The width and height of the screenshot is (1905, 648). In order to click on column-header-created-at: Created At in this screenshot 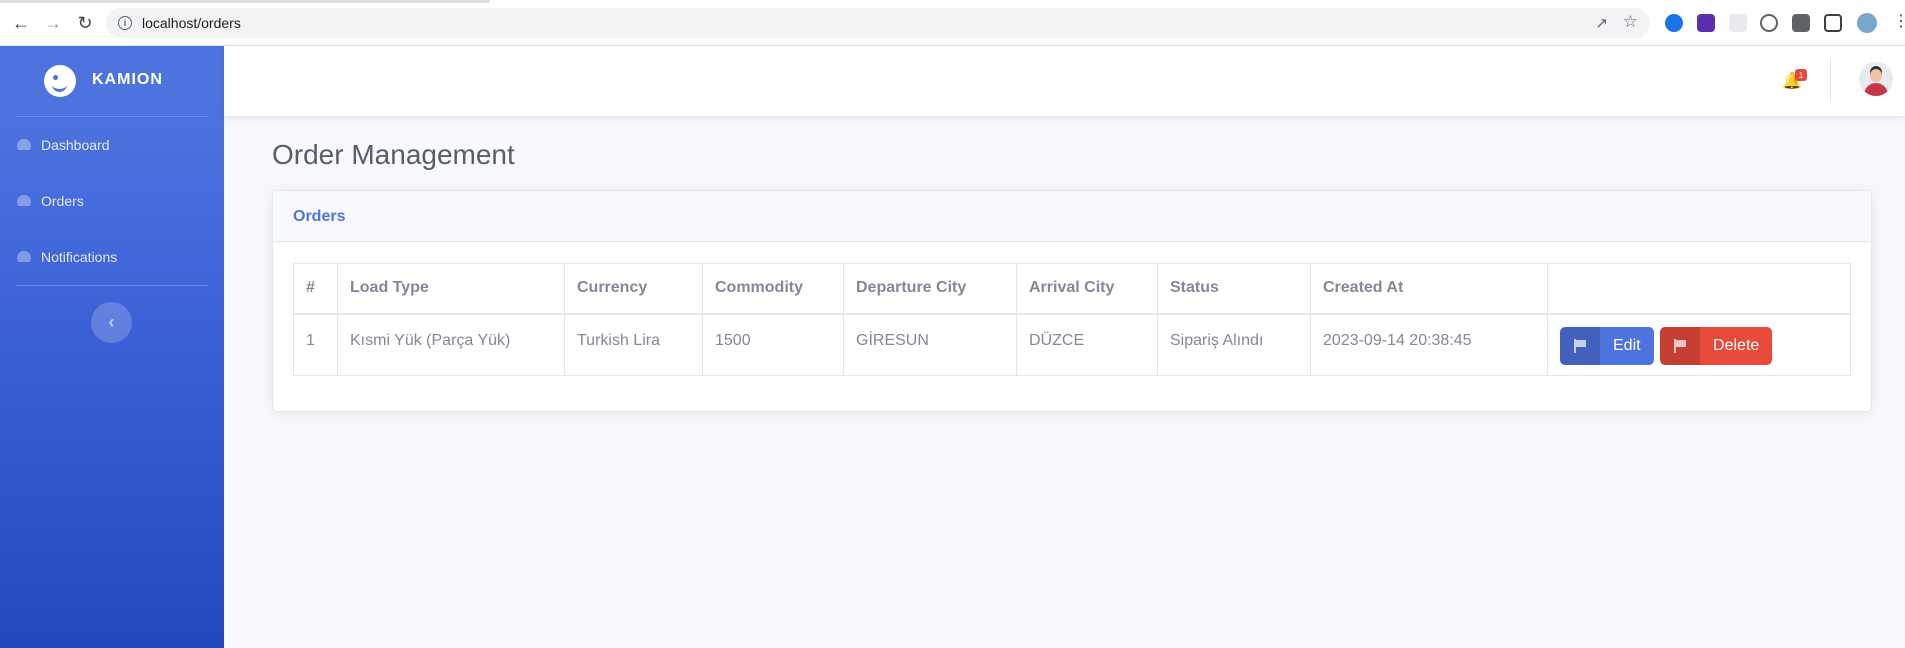, I will do `click(1429, 289)`.